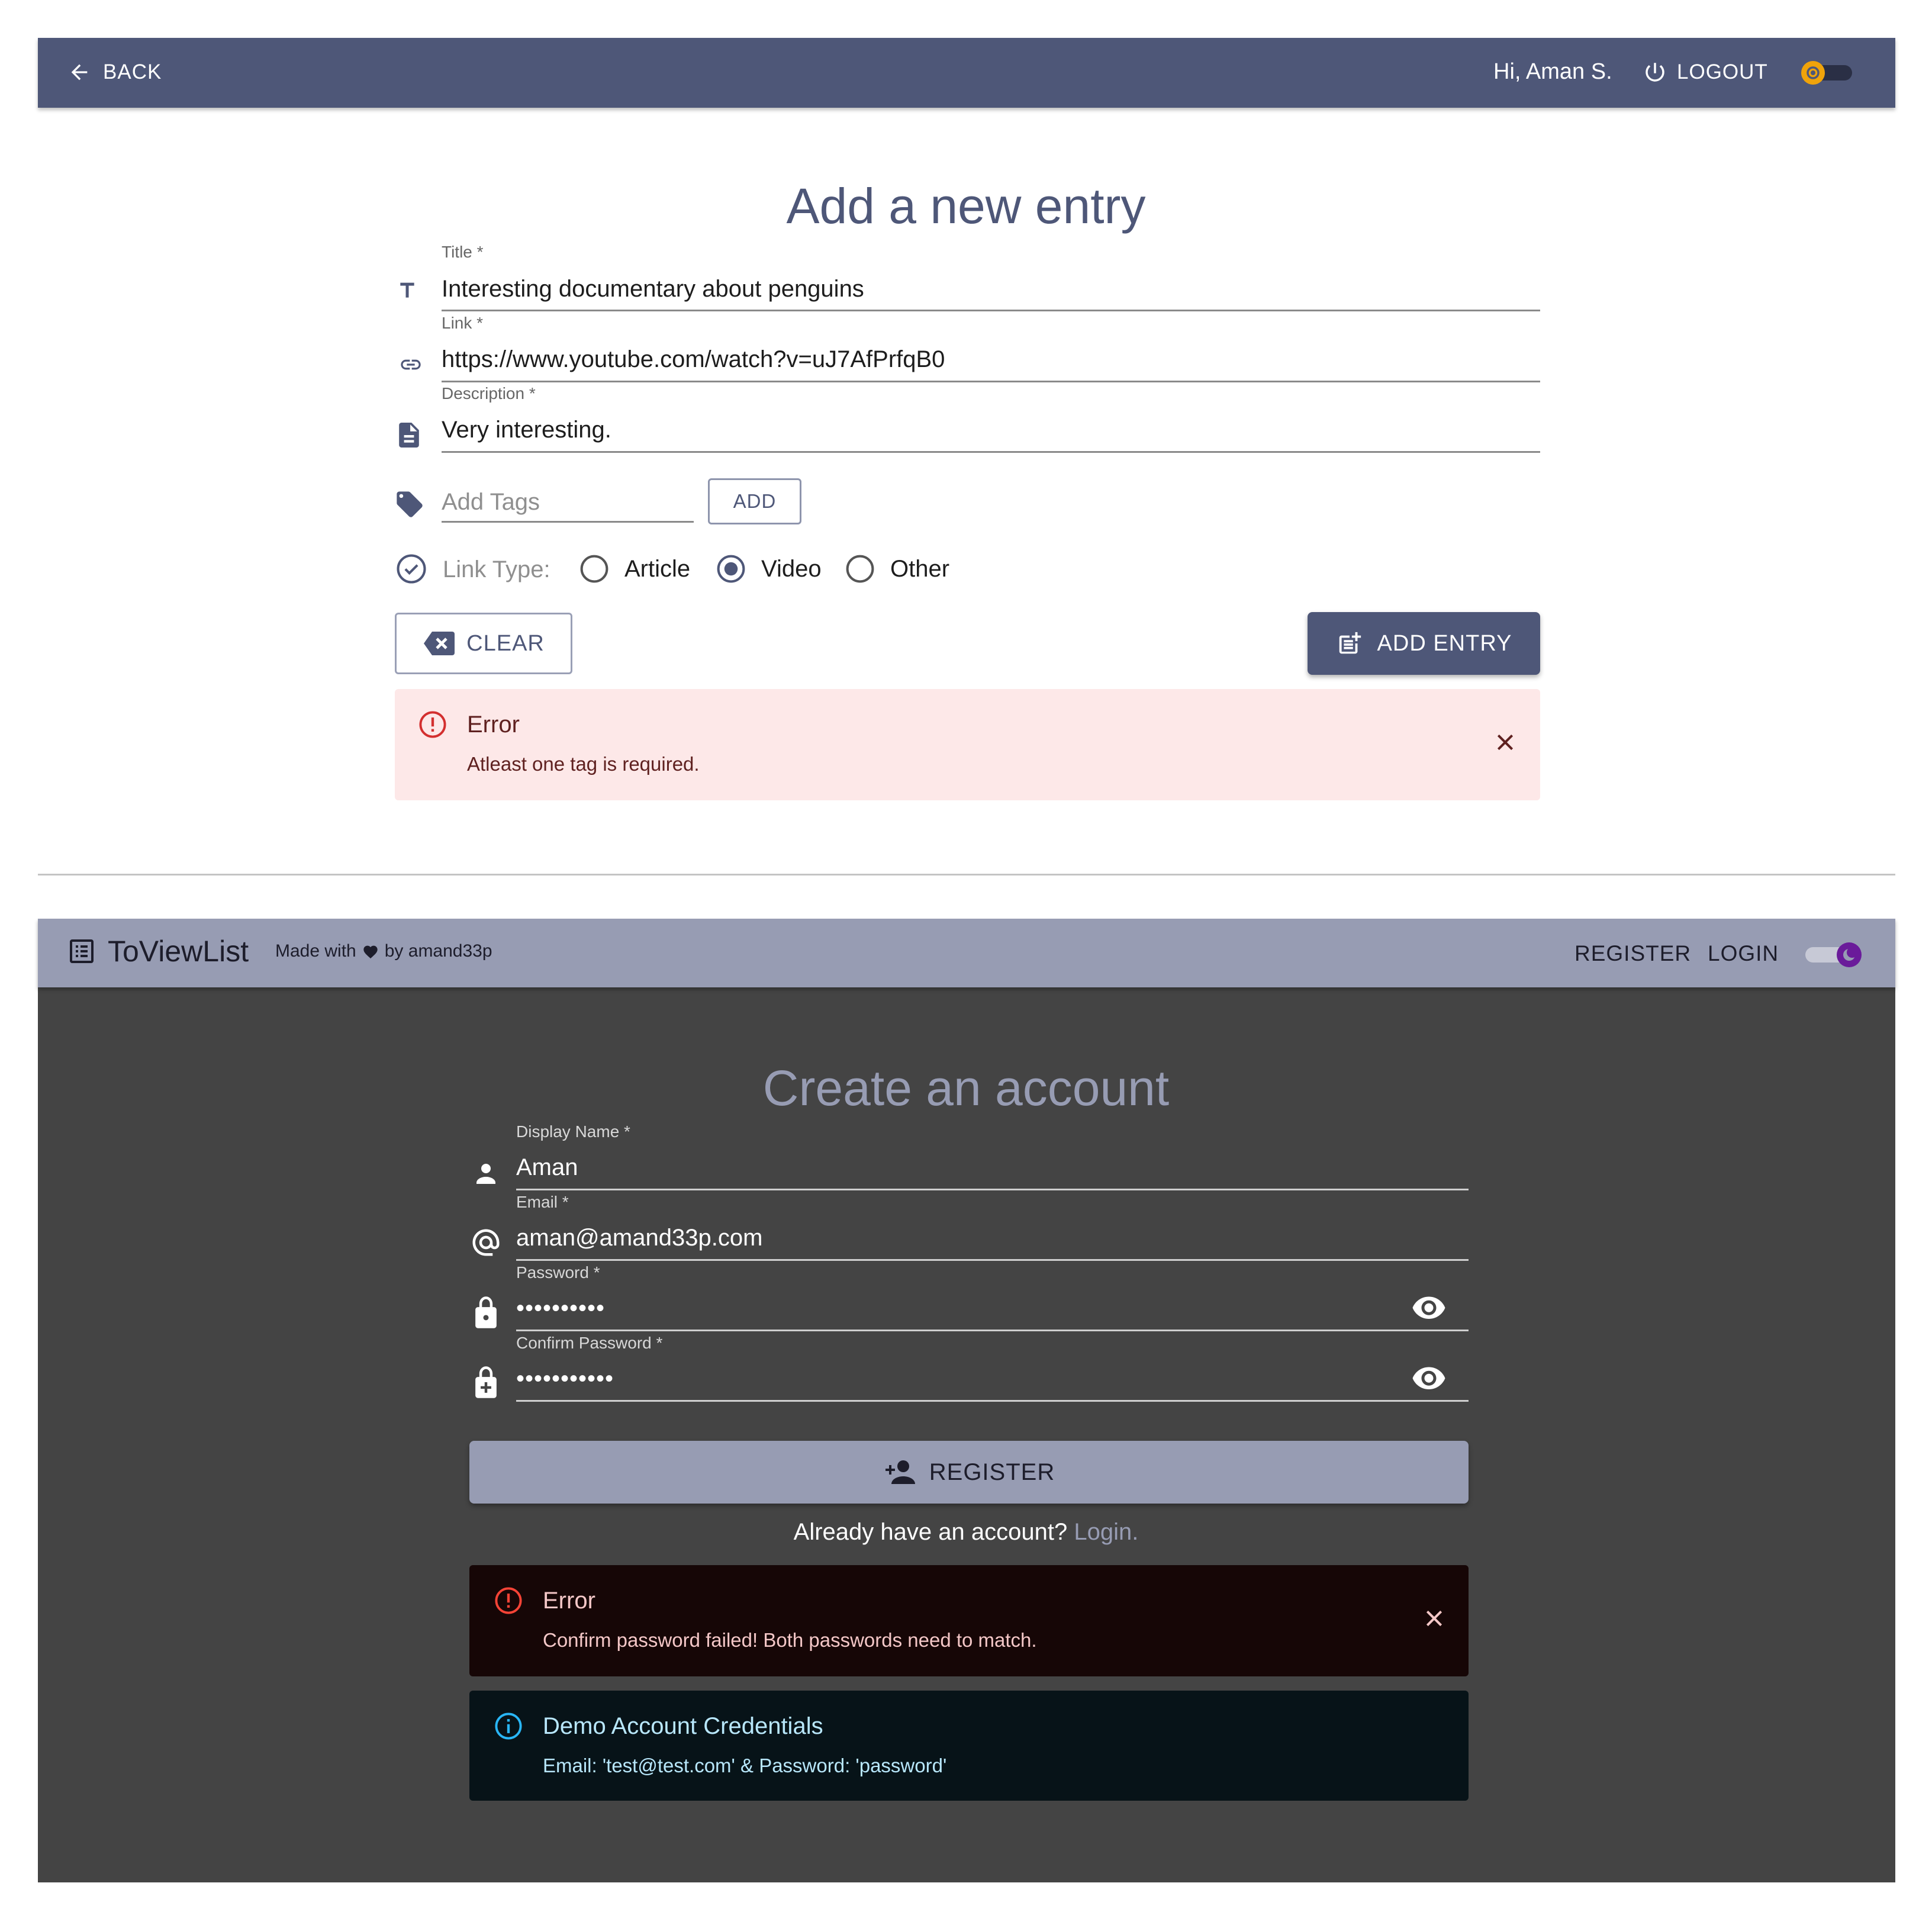 The width and height of the screenshot is (1932, 1912). What do you see at coordinates (658, 568) in the screenshot?
I see `radio-article-label: Article` at bounding box center [658, 568].